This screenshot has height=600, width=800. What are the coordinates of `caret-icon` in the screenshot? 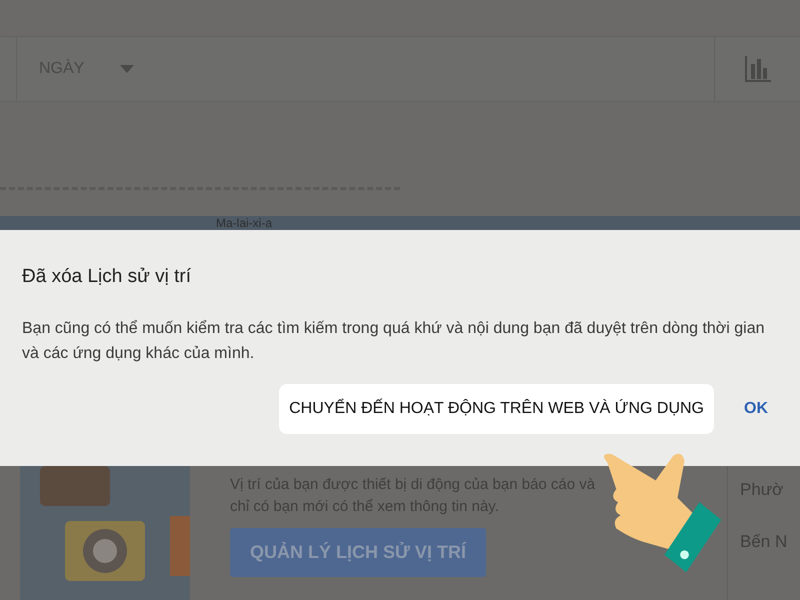 It's located at (127, 69).